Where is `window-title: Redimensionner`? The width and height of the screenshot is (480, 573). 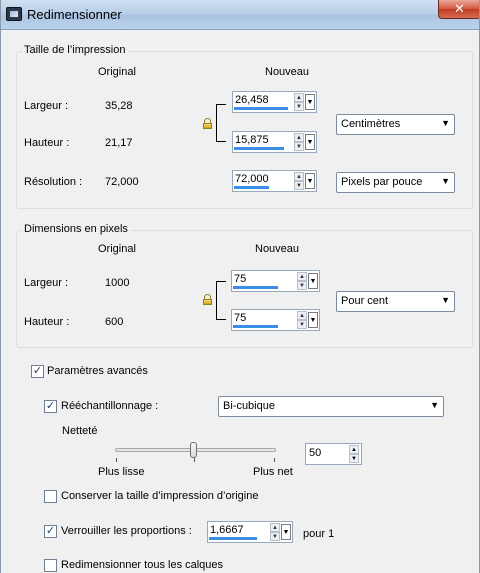 window-title: Redimensionner is located at coordinates (74, 14).